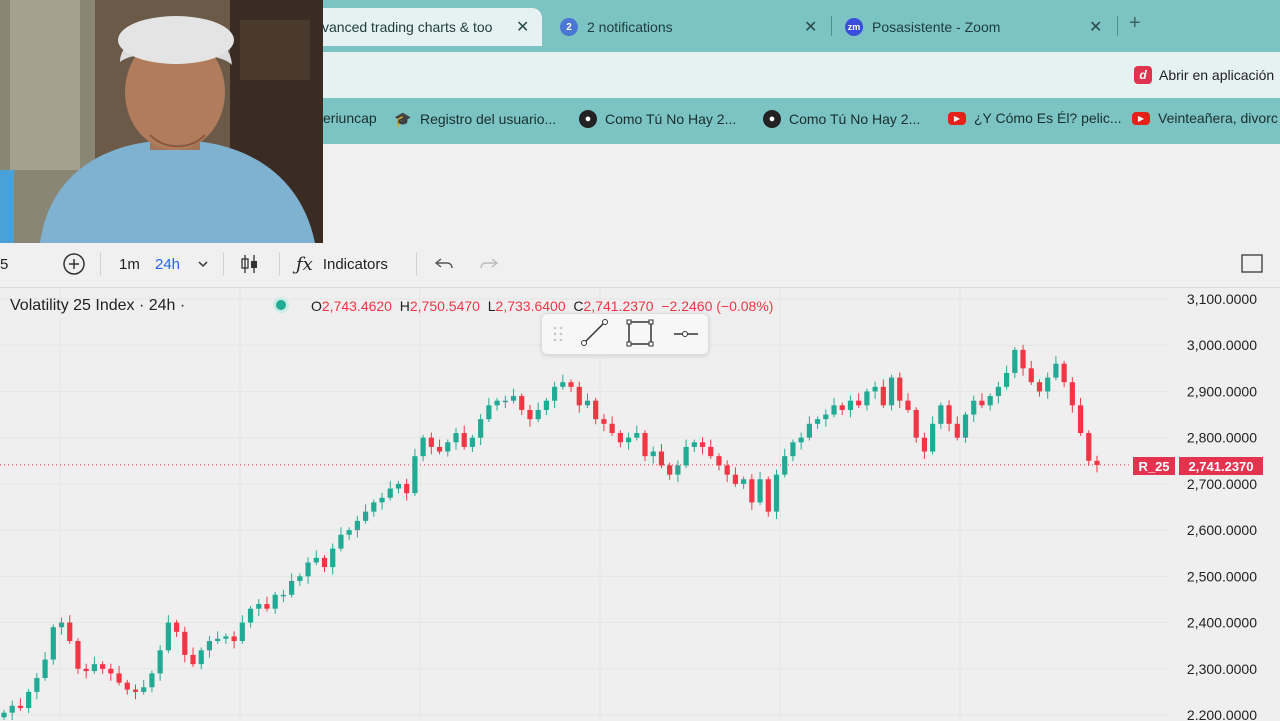  I want to click on redo-button, so click(489, 264).